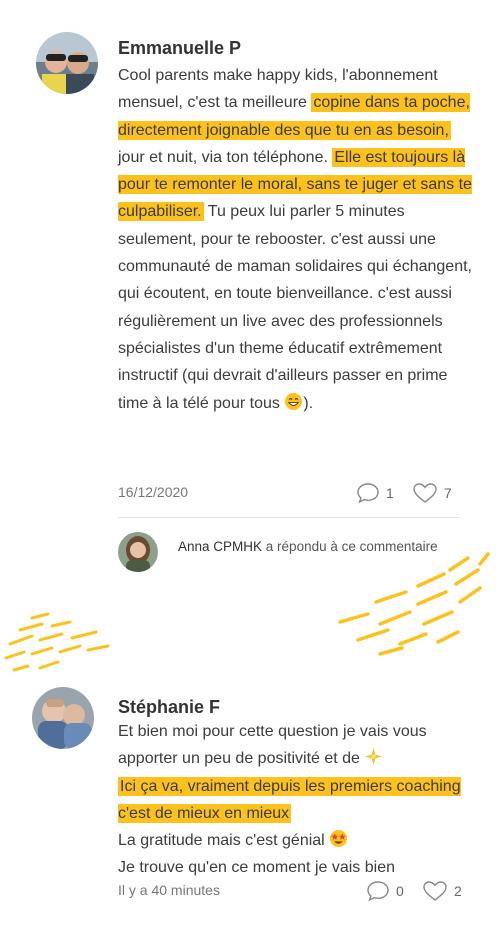  I want to click on grinning-emoji-icon, so click(294, 401).